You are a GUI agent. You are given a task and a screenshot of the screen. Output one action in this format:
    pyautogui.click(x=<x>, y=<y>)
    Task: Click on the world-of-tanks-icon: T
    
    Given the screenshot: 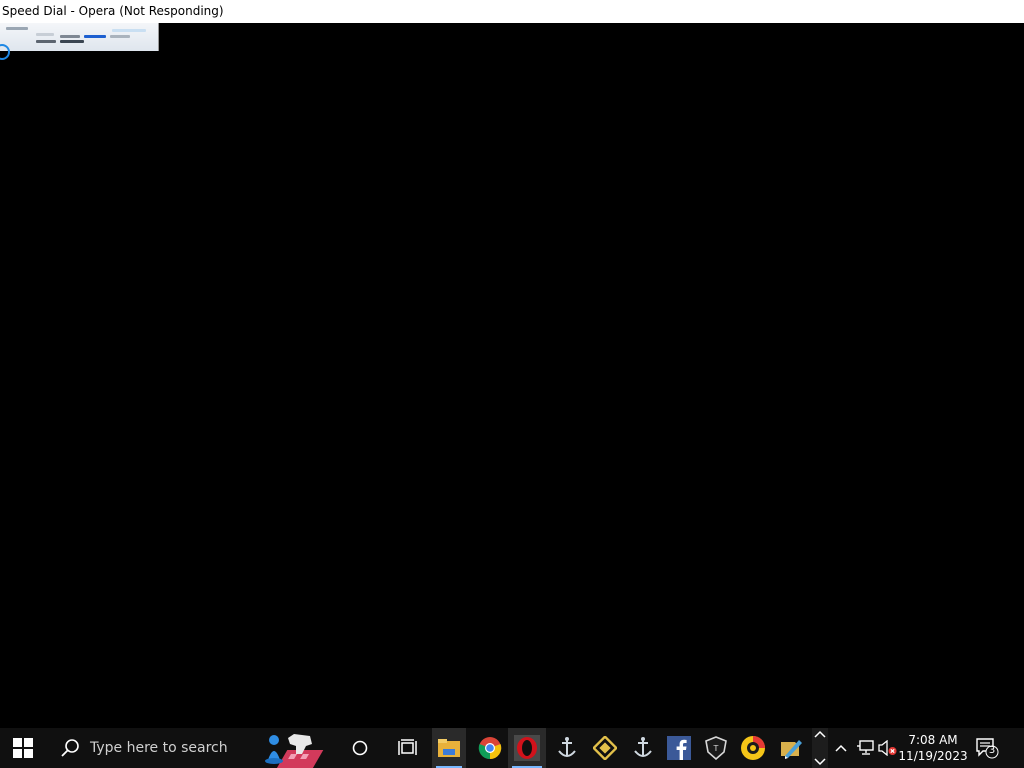 What is the action you would take?
    pyautogui.click(x=716, y=748)
    